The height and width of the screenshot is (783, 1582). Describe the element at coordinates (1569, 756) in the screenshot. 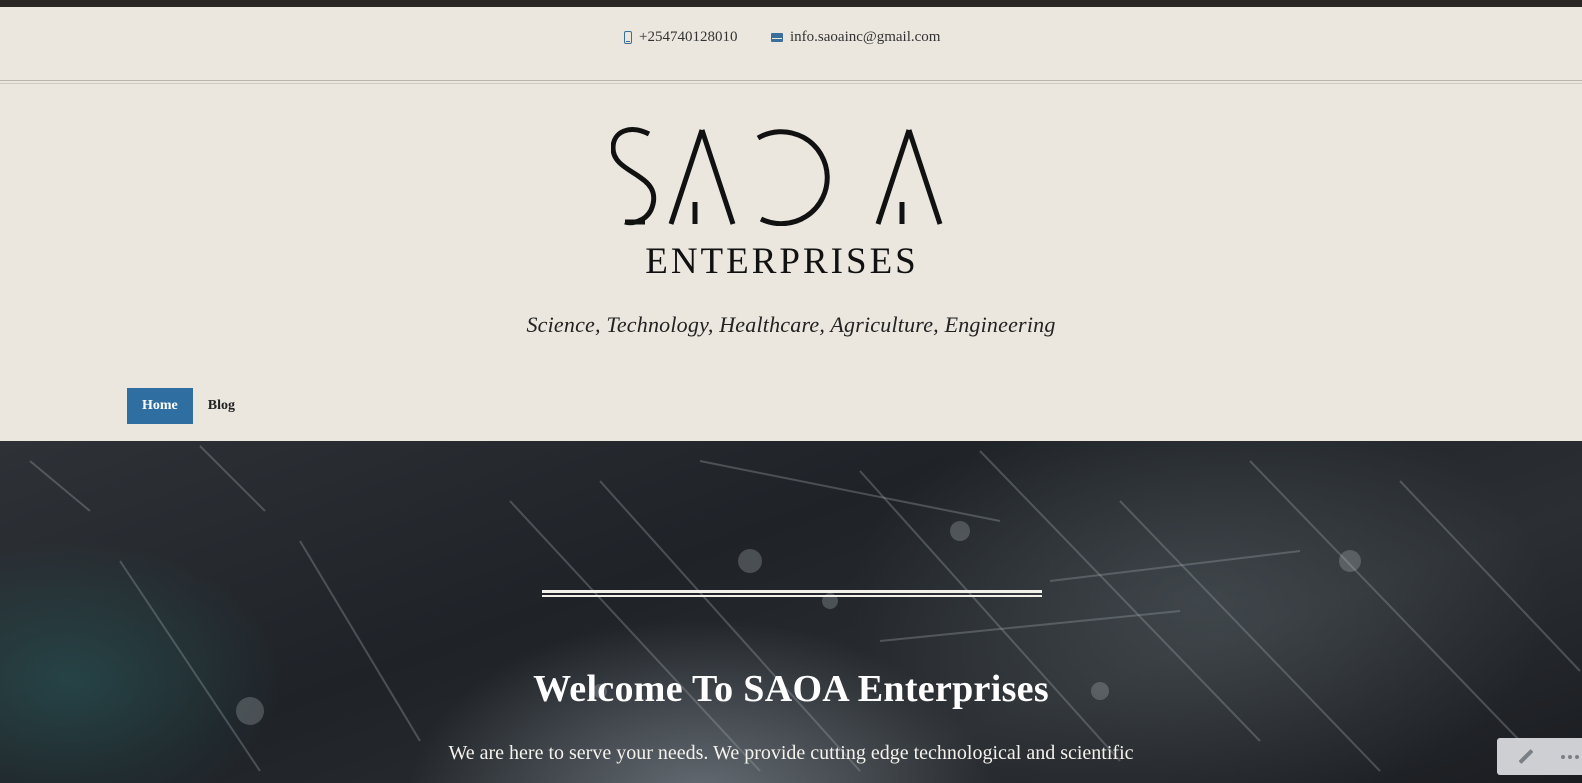

I see `ellipsis-icon` at that location.